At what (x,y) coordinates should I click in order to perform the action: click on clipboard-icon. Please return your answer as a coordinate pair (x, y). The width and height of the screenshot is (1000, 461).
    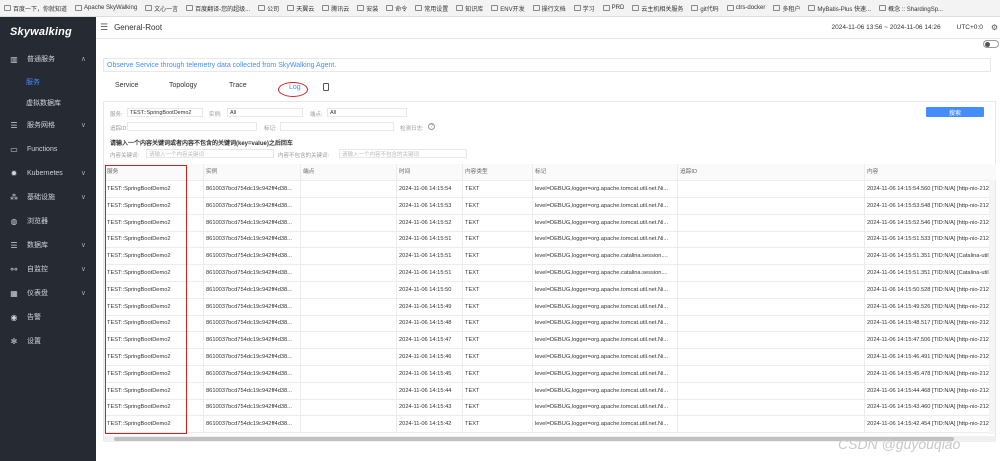
    Looking at the image, I should click on (326, 87).